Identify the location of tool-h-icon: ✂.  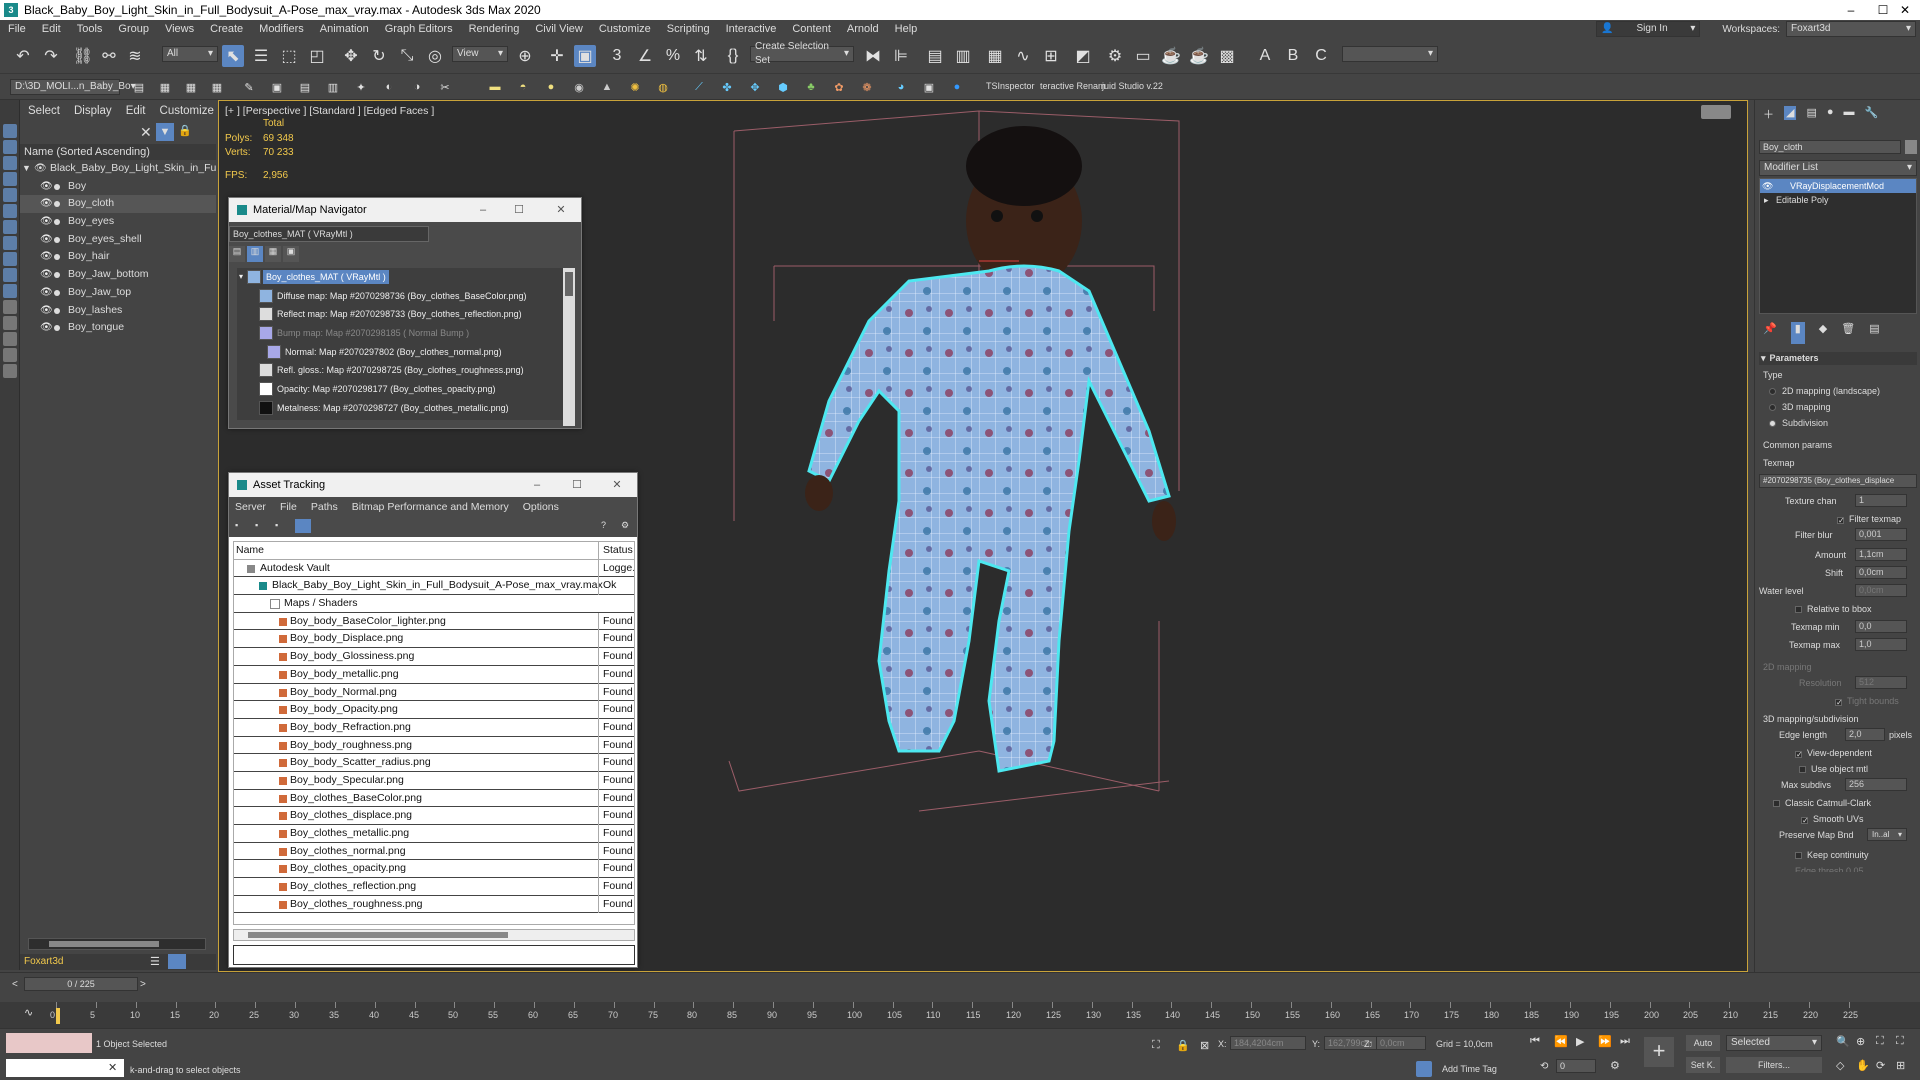
(445, 87).